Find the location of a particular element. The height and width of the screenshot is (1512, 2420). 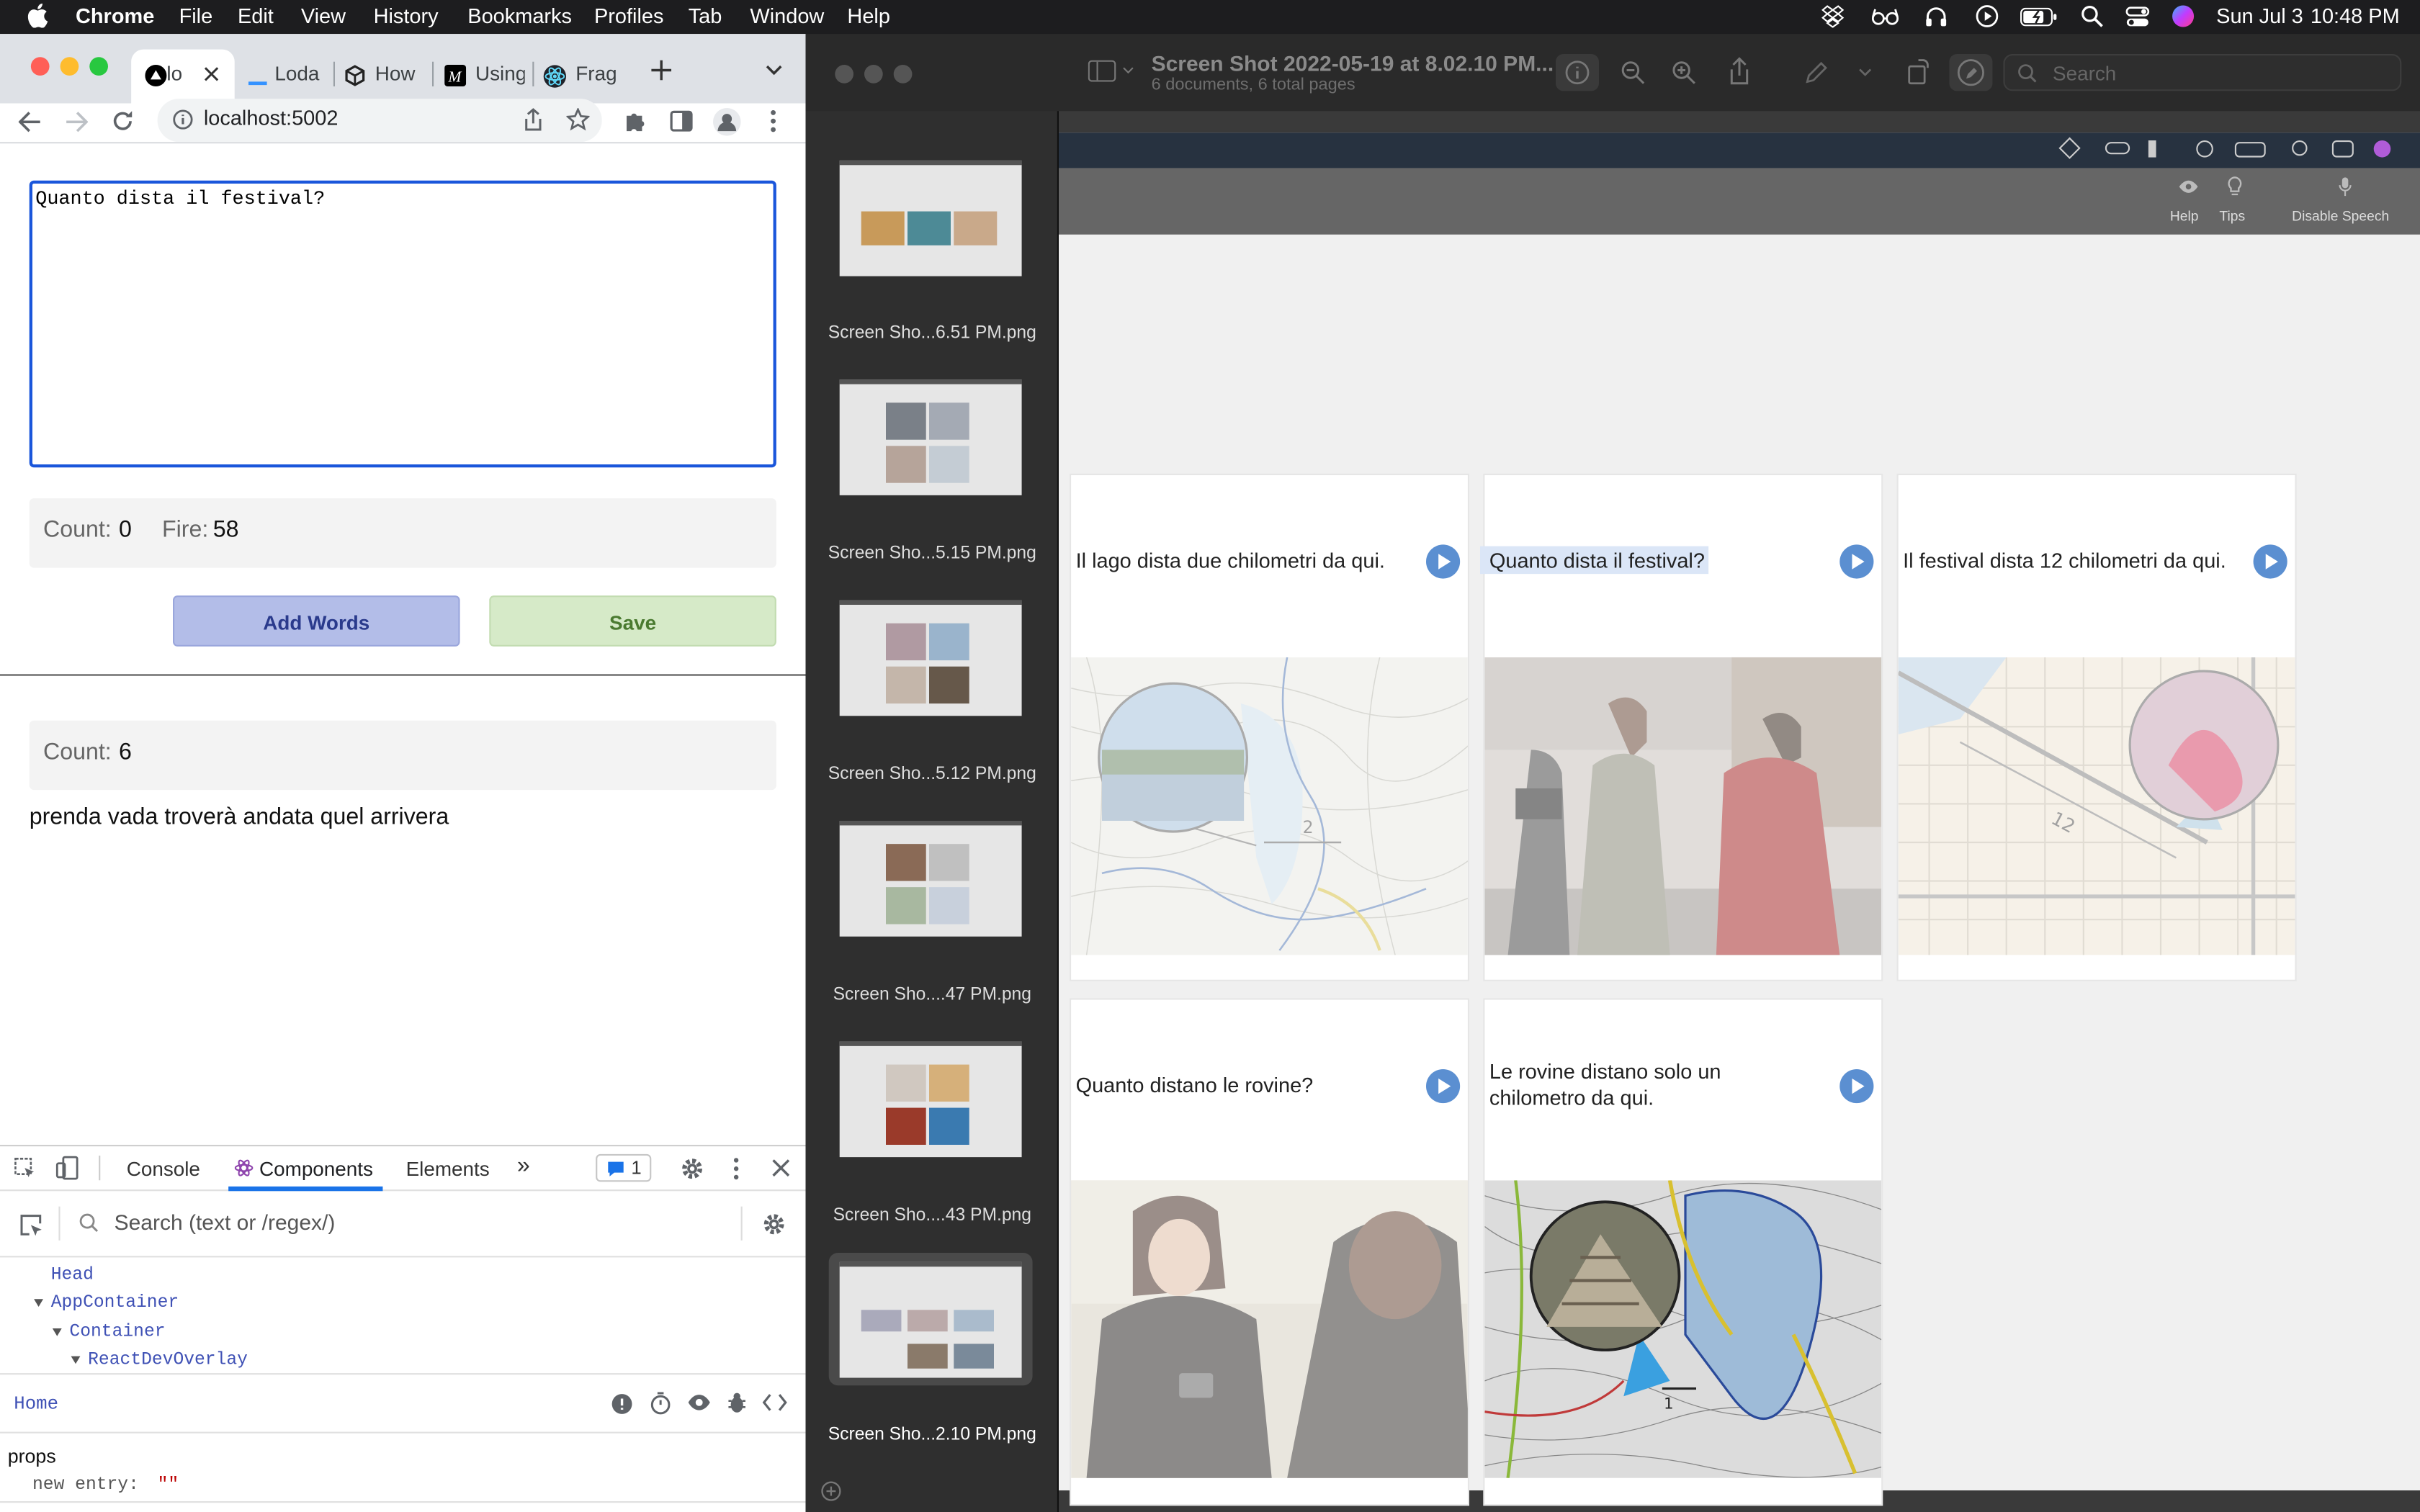

tab-local-app: lo is located at coordinates (183, 76).